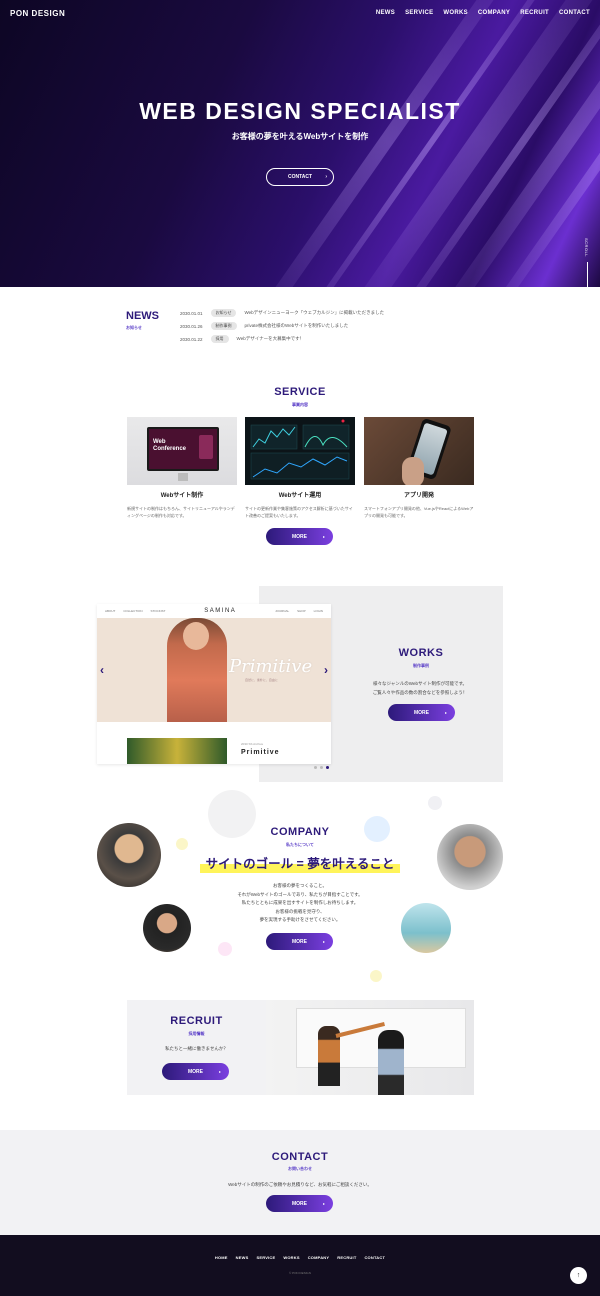  I want to click on recruit-more-button: MORE ▸, so click(195, 1071).